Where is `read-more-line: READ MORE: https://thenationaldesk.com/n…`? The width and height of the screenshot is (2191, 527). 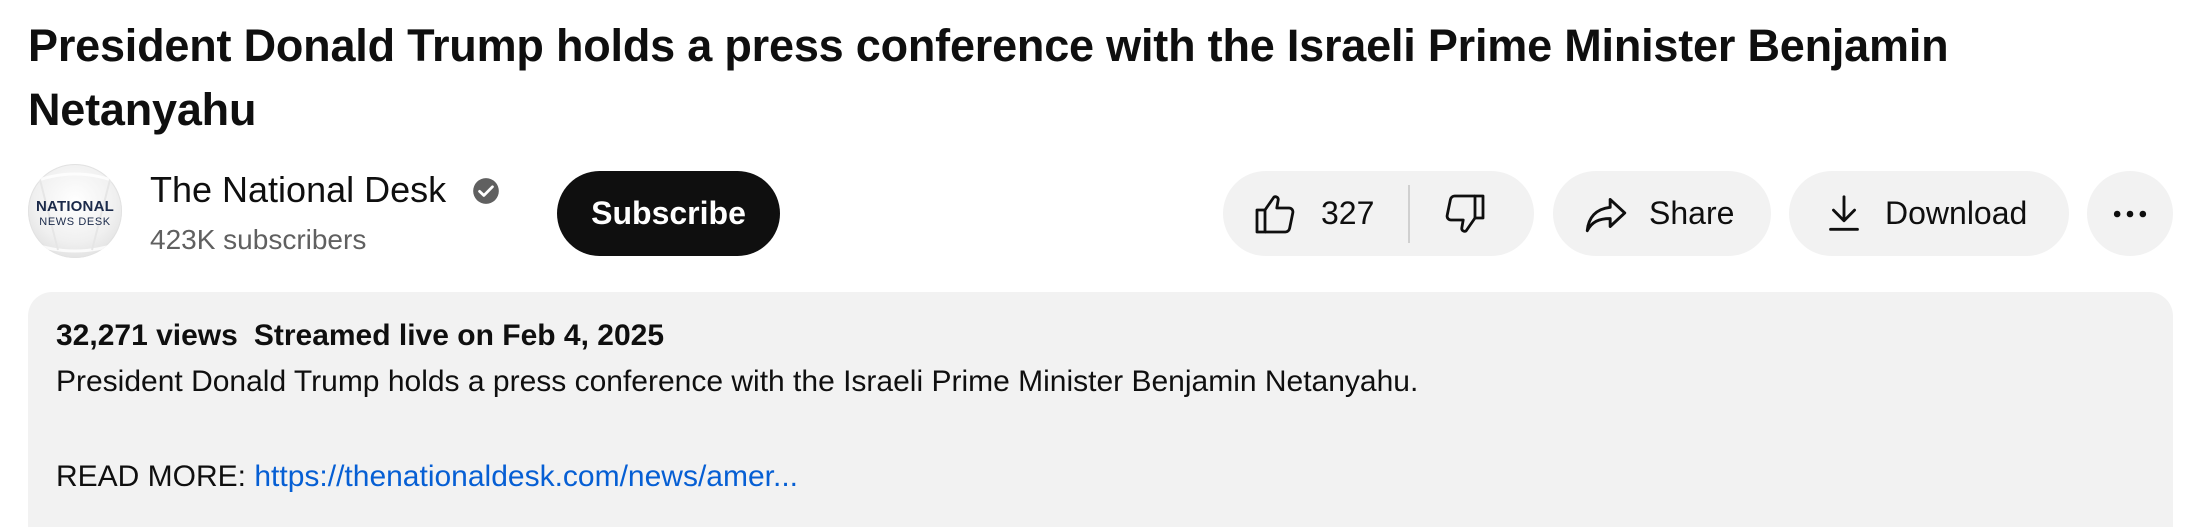
read-more-line: READ MORE: https://thenationaldesk.com/n… is located at coordinates (427, 477).